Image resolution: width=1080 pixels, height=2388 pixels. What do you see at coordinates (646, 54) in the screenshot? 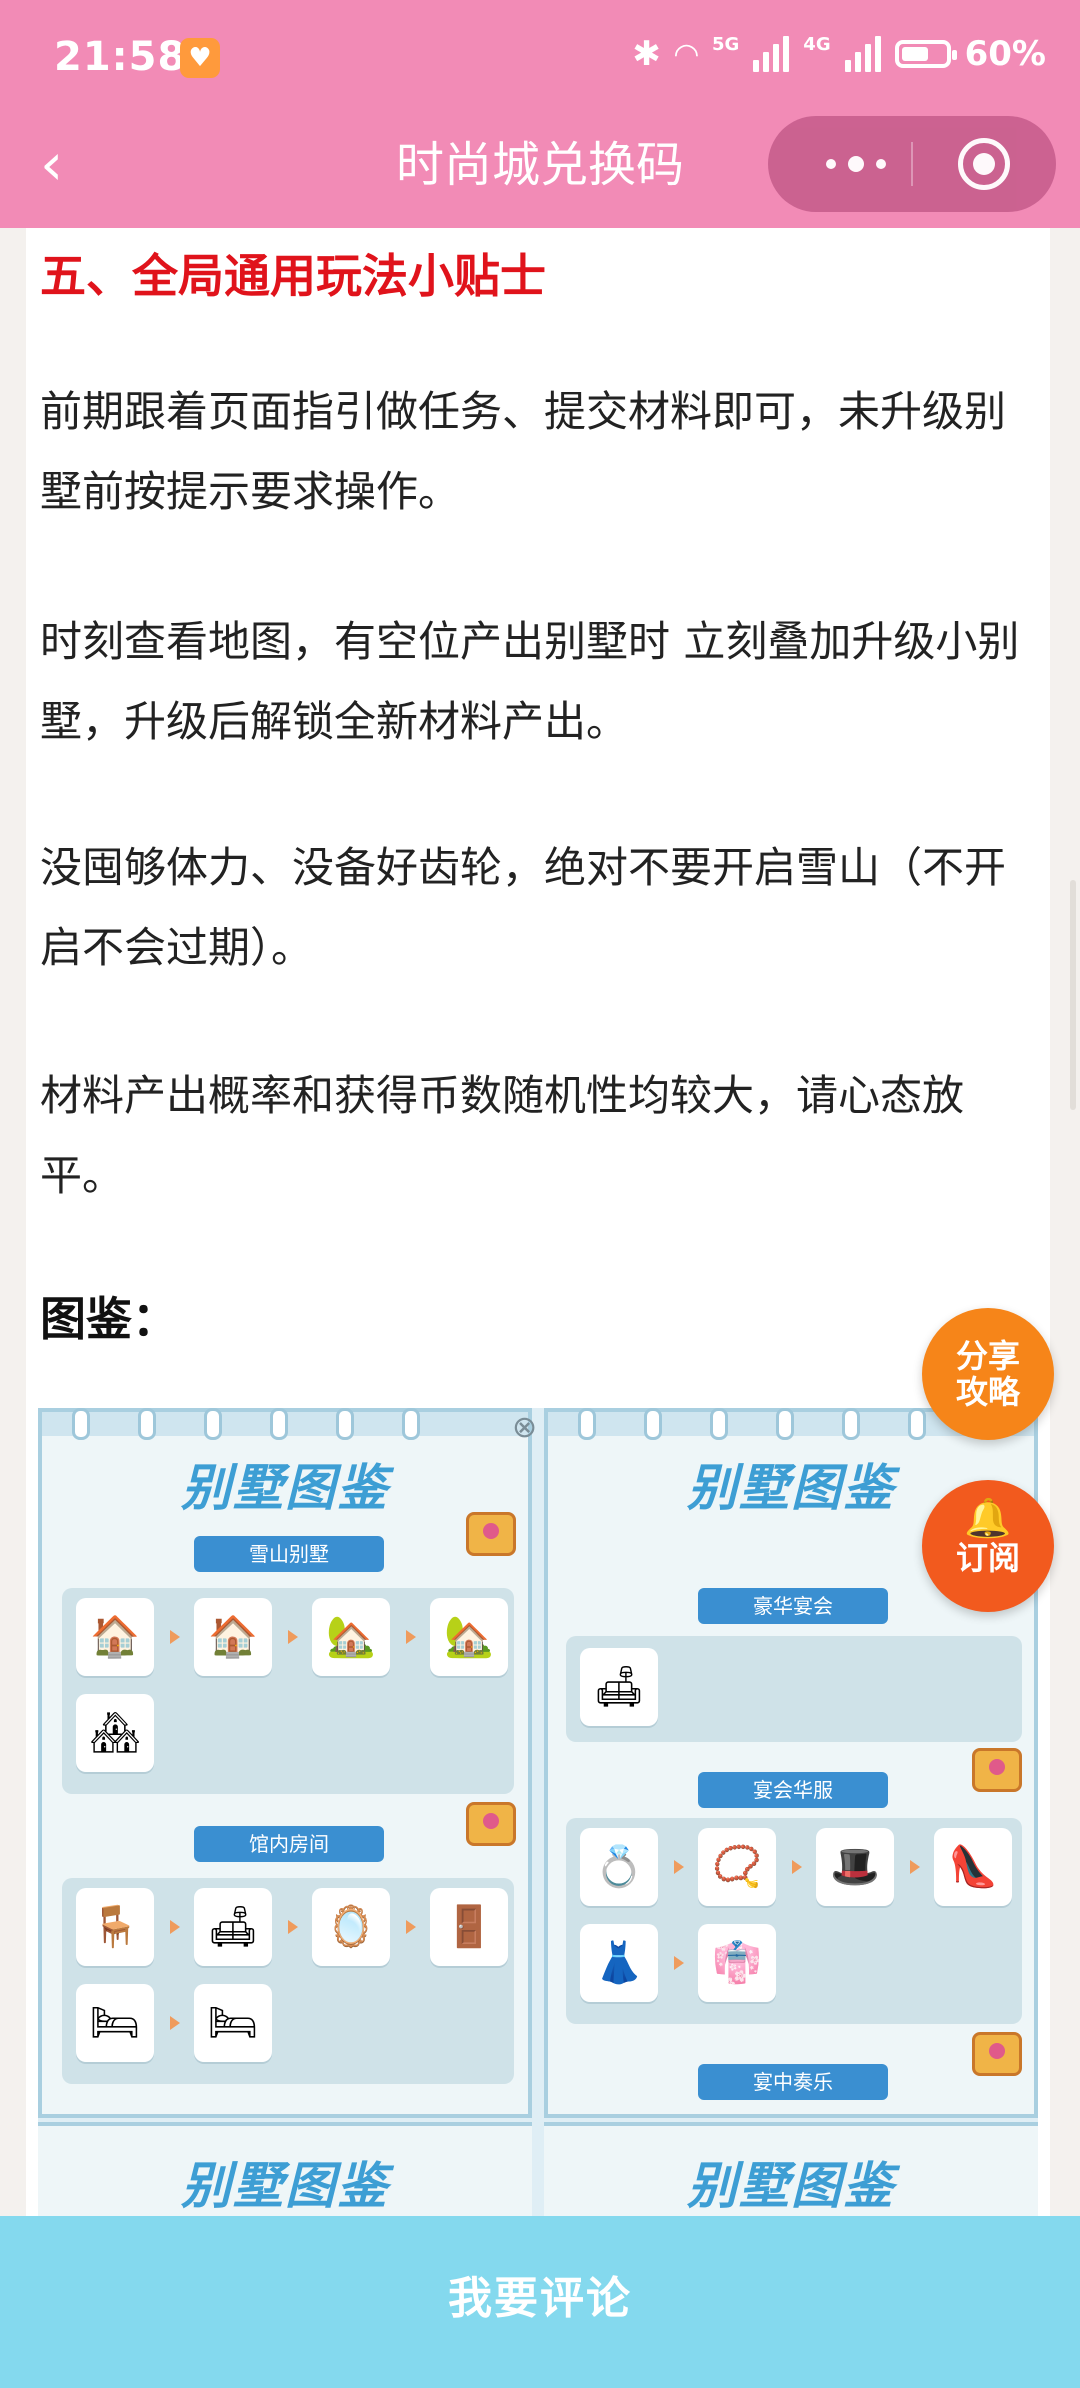
I see `bluetooth-icon: ✱` at bounding box center [646, 54].